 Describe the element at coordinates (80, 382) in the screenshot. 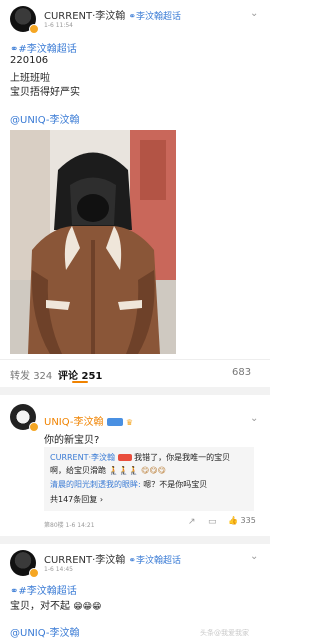

I see `active-tab-indicator` at that location.